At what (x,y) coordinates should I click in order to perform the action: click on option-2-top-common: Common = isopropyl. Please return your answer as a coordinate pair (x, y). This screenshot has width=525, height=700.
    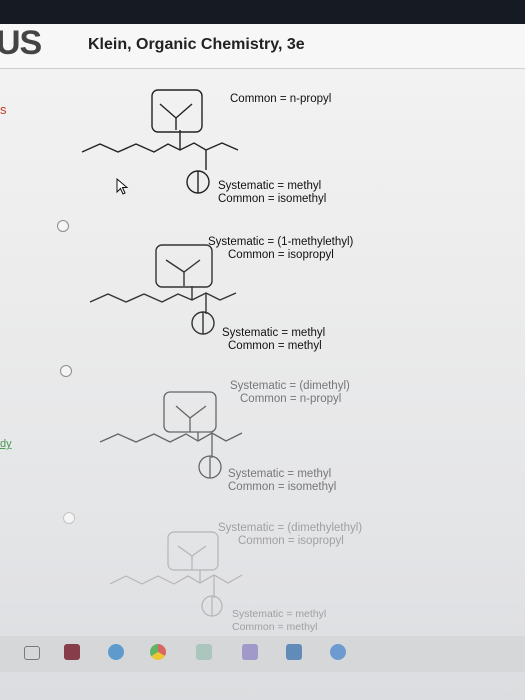
    Looking at the image, I should click on (281, 255).